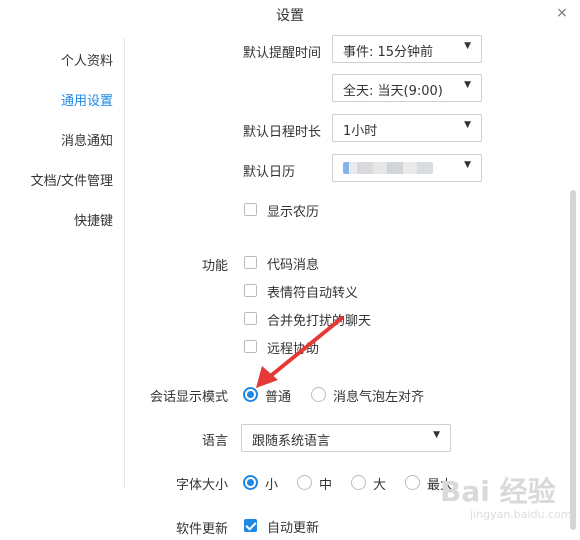 The image size is (580, 540). I want to click on language-label: 语言, so click(215, 441).